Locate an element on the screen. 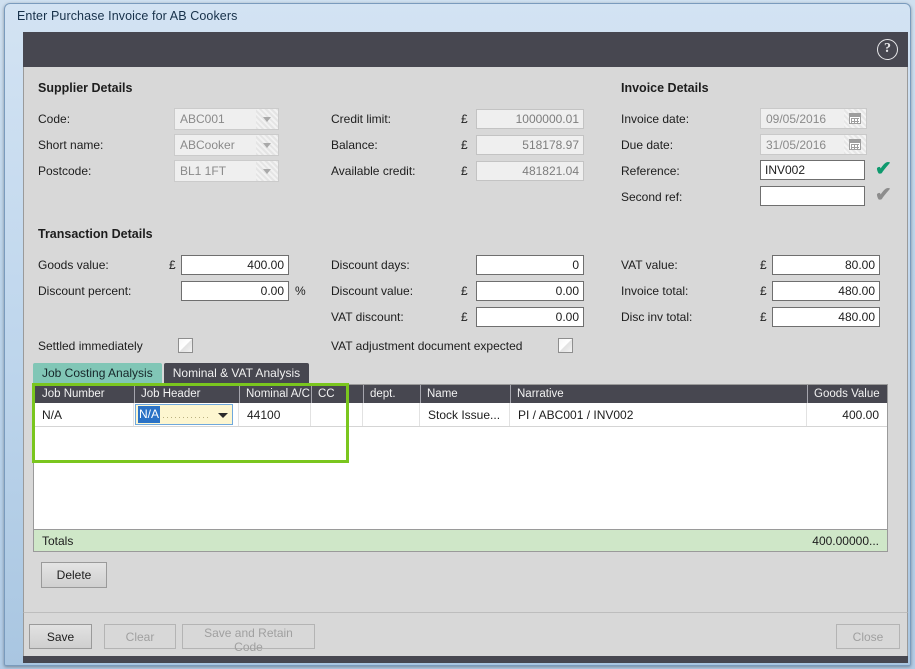  cell-goods-value: 400.00 is located at coordinates (847, 414).